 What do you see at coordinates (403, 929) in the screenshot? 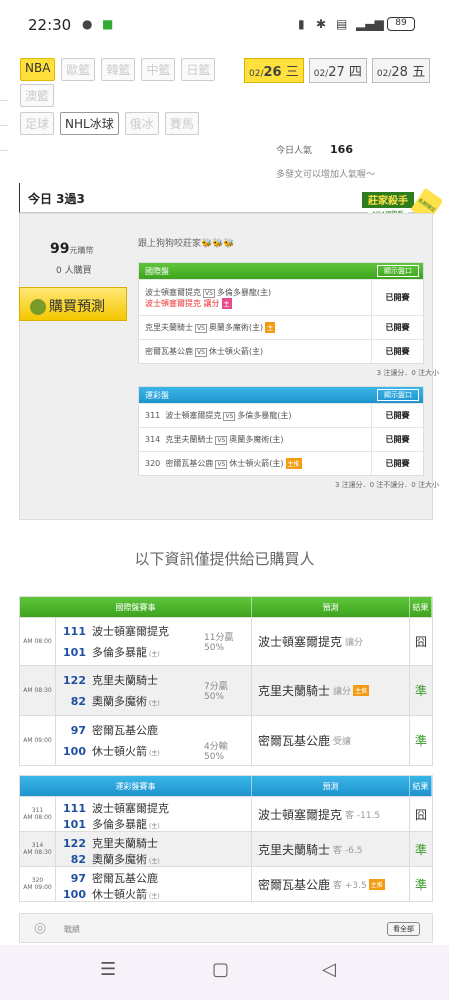
I see `see-all-button: 看全部` at bounding box center [403, 929].